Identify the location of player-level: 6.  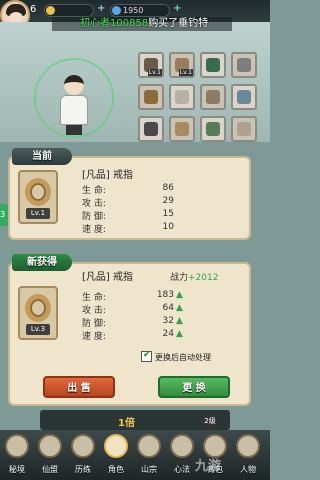
(33, 9).